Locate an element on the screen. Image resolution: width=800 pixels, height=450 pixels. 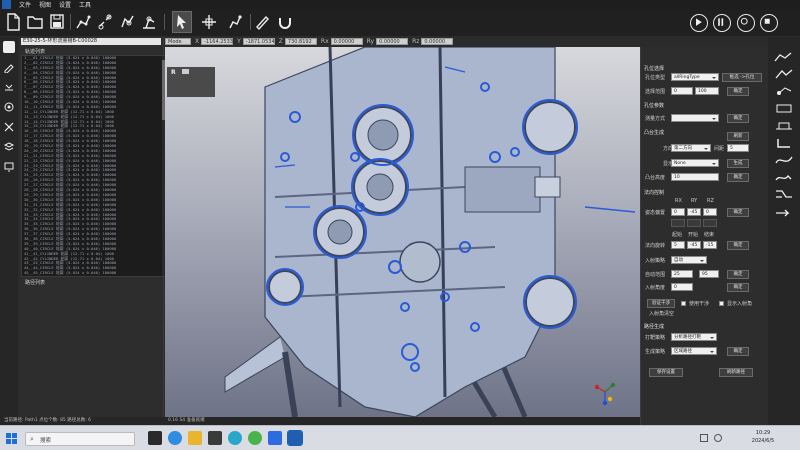
use-collision-checkbox is located at coordinates (683, 303).